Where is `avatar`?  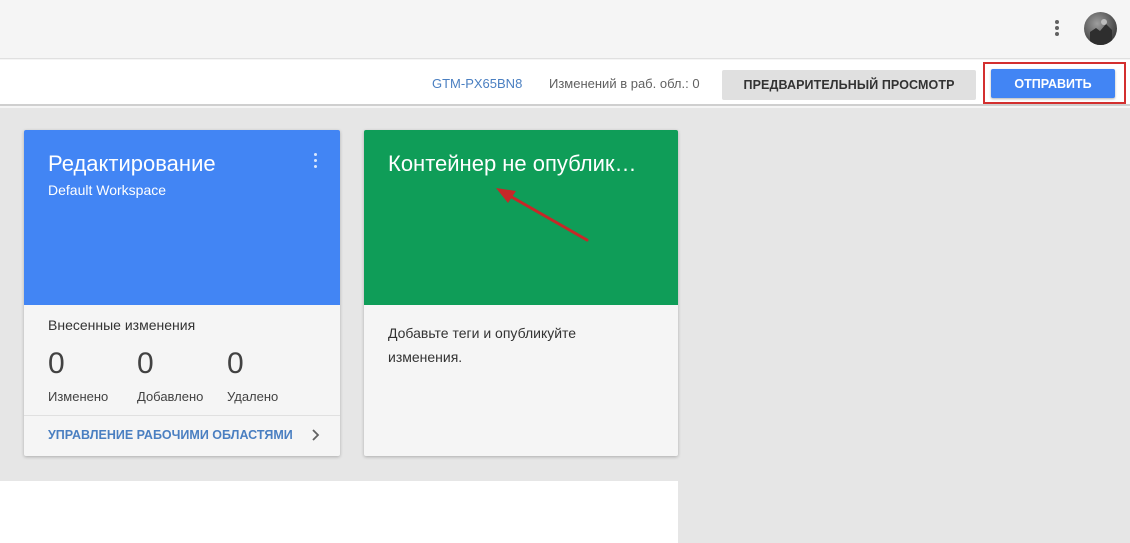 avatar is located at coordinates (1100, 28).